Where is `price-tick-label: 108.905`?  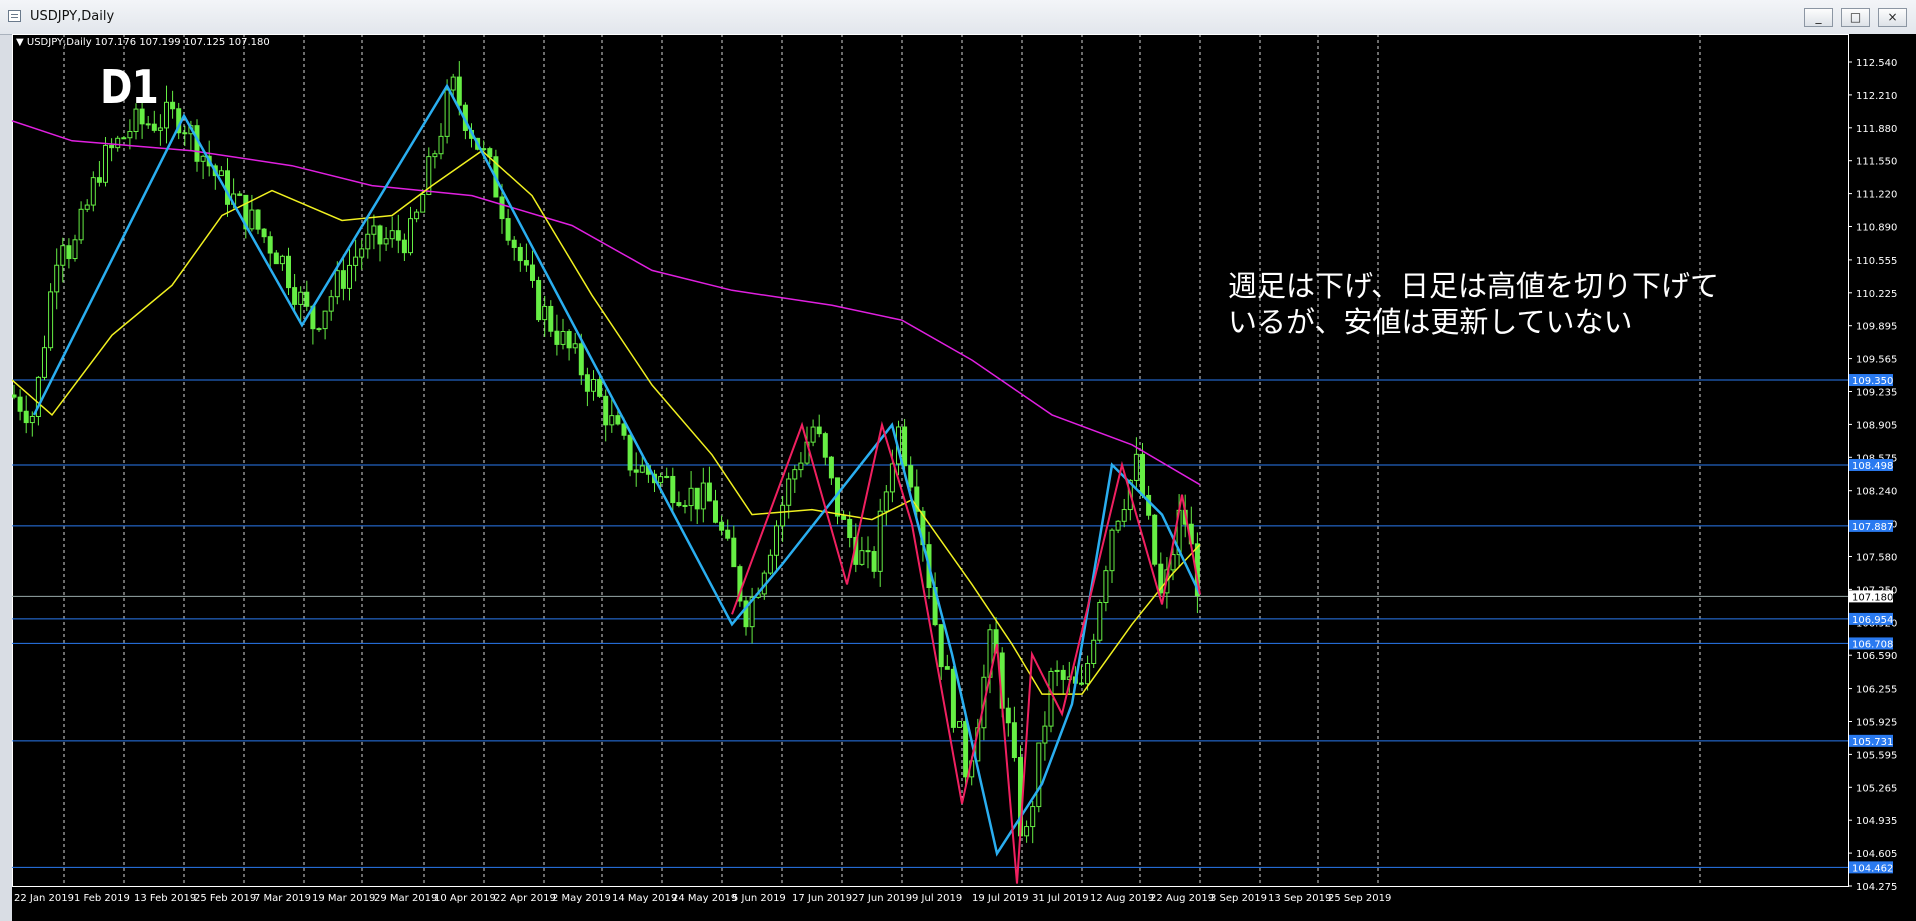
price-tick-label: 108.905 is located at coordinates (1876, 425).